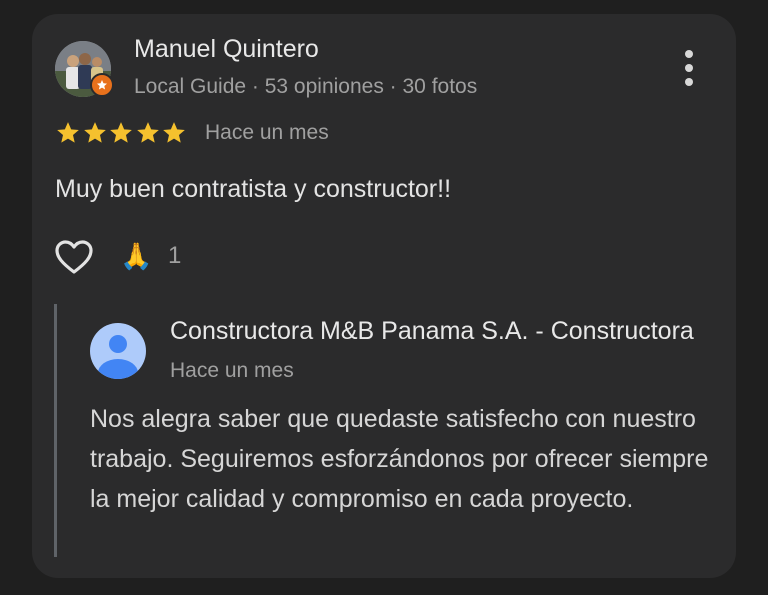  I want to click on heart-outline-icon, so click(74, 257).